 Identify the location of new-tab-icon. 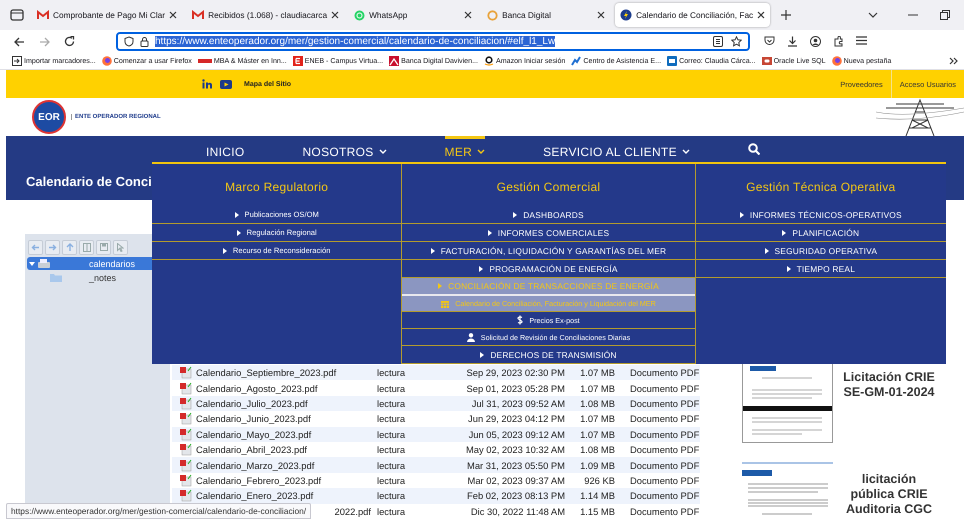
(786, 15).